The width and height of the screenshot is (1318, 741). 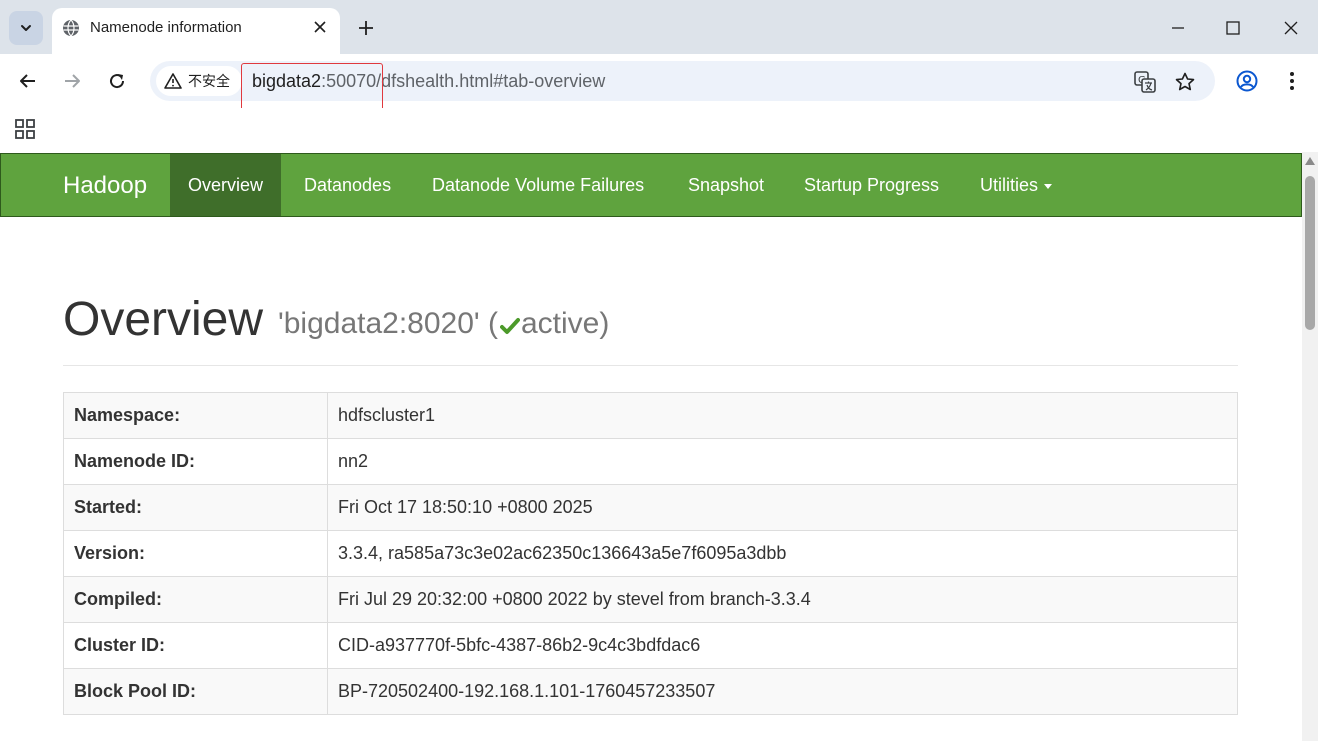 I want to click on row-key: Version:, so click(x=195, y=553).